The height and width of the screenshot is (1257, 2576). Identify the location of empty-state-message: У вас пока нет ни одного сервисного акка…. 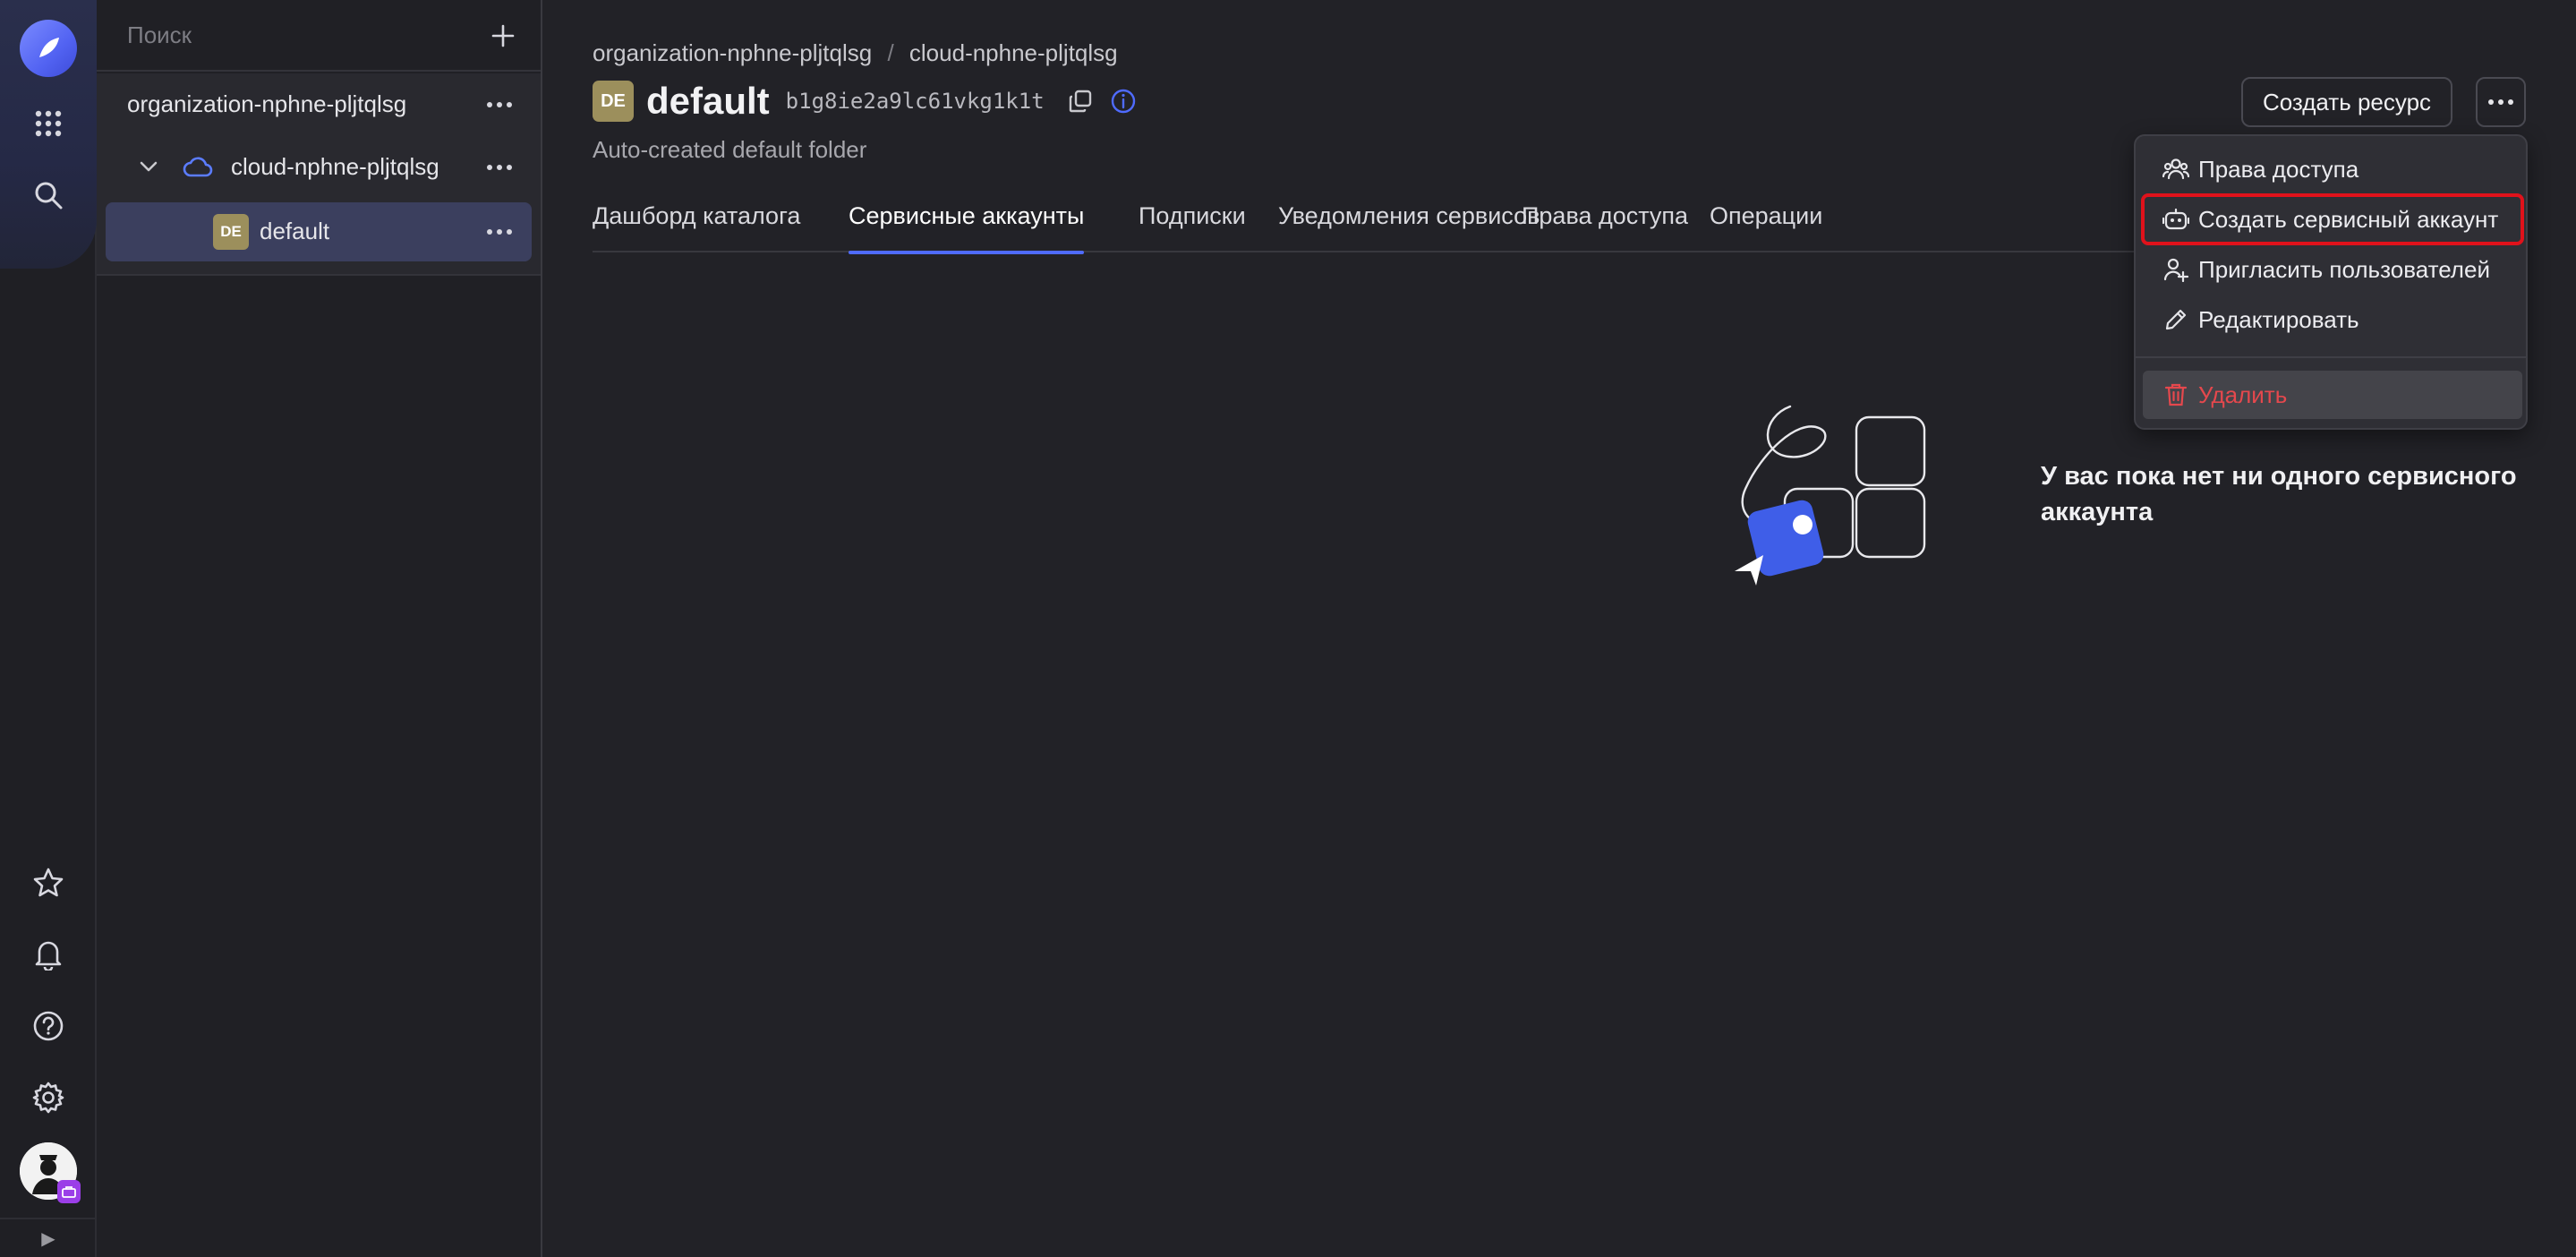
(2279, 494).